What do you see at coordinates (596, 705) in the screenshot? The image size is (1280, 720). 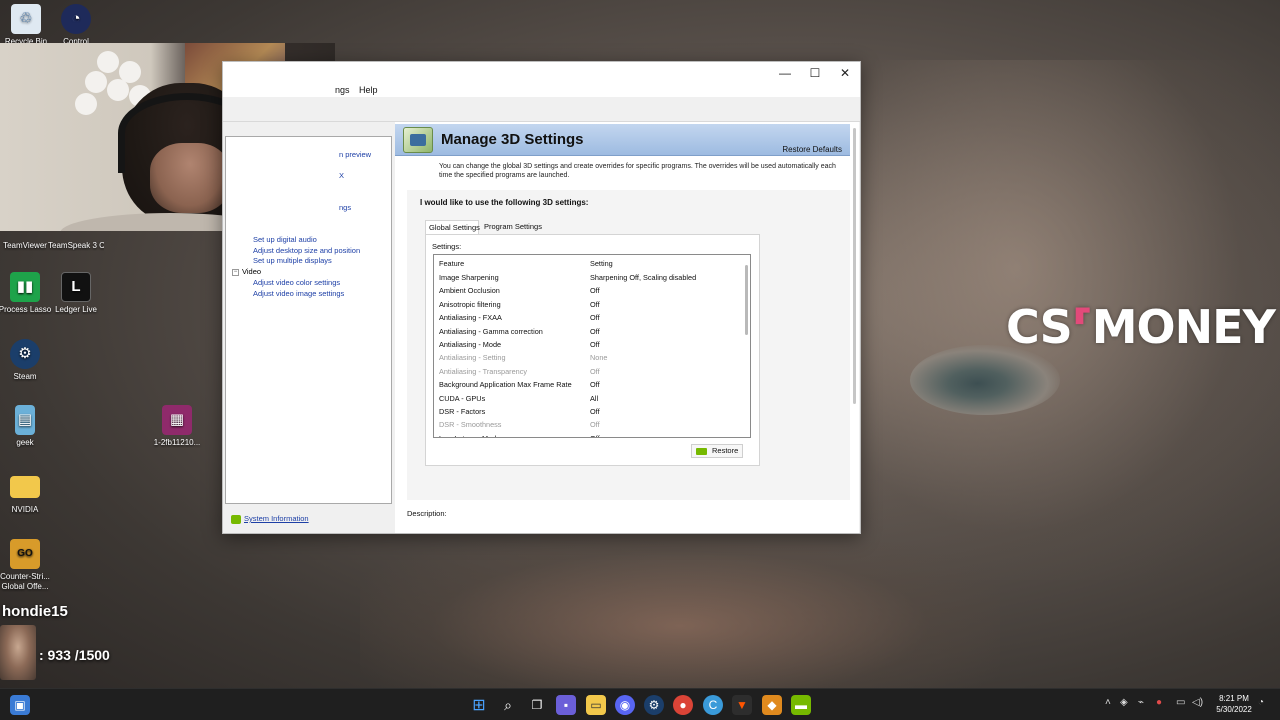 I see `file-explorer-icon: ▭` at bounding box center [596, 705].